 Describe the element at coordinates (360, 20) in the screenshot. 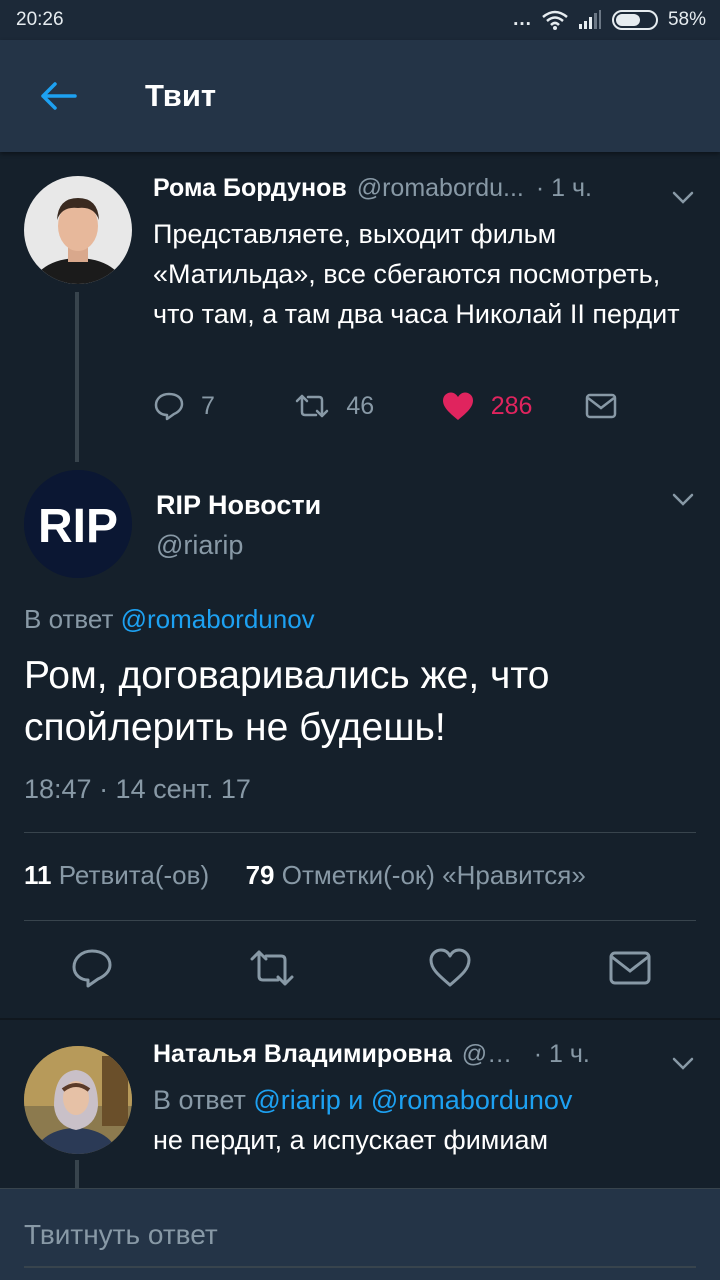

I see `status-bar: 20:26 ... 58%` at that location.